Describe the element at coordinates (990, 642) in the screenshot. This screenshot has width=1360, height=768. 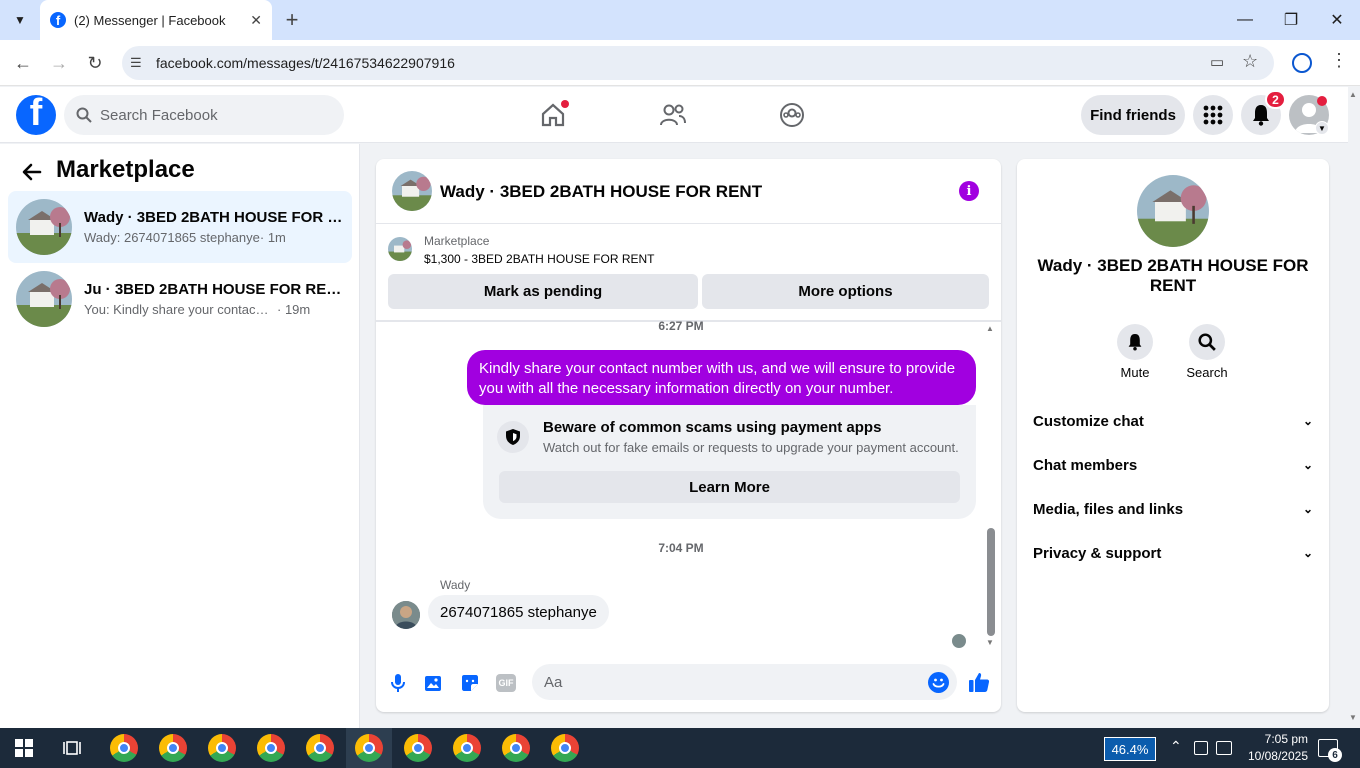
I see `scroll-down-icon: ▼` at that location.